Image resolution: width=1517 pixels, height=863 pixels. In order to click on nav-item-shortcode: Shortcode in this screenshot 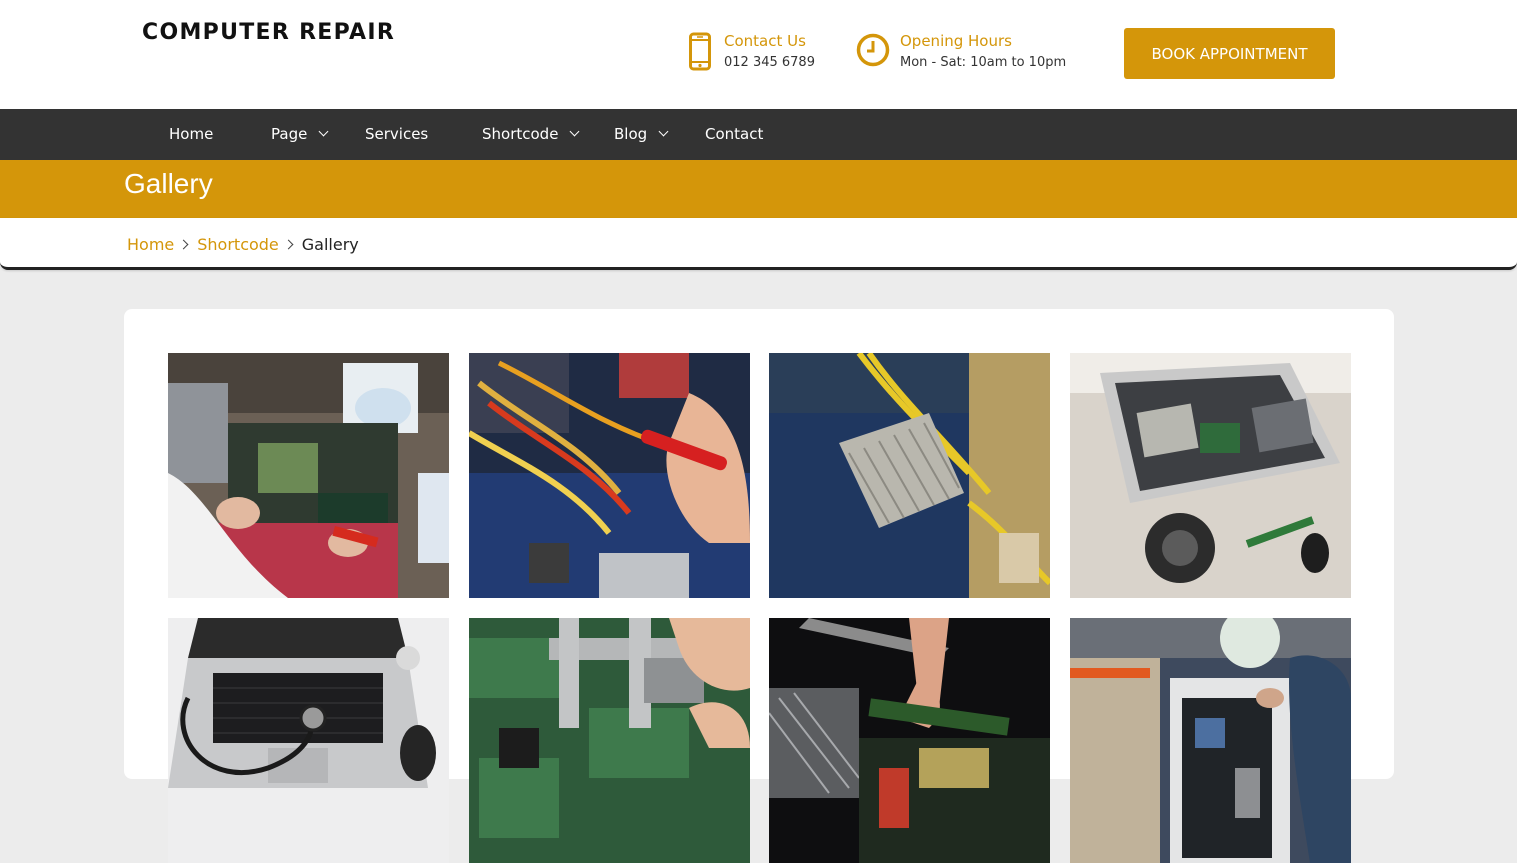, I will do `click(531, 134)`.